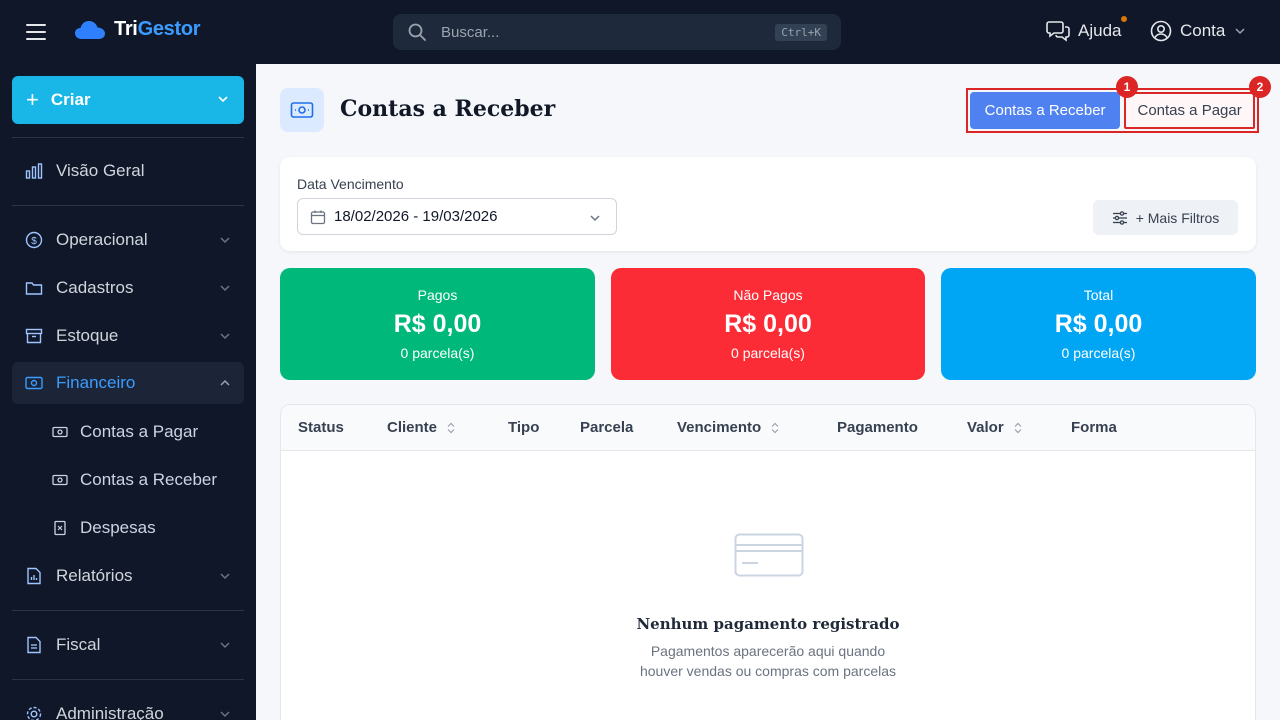  Describe the element at coordinates (95, 287) in the screenshot. I see `sidebar-item-label: Cadastros` at that location.